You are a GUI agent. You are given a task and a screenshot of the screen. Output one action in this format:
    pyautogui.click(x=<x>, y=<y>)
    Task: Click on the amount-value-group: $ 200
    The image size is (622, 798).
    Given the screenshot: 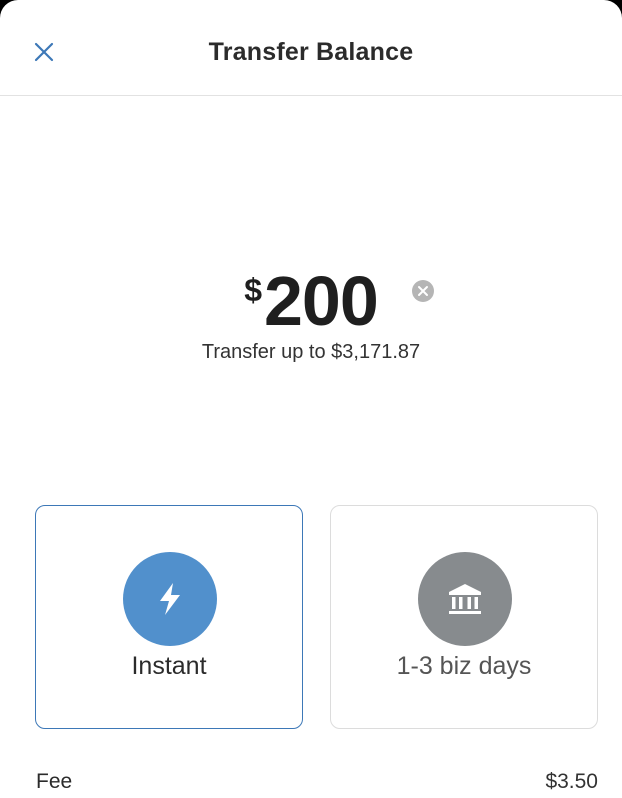 What is the action you would take?
    pyautogui.click(x=311, y=301)
    